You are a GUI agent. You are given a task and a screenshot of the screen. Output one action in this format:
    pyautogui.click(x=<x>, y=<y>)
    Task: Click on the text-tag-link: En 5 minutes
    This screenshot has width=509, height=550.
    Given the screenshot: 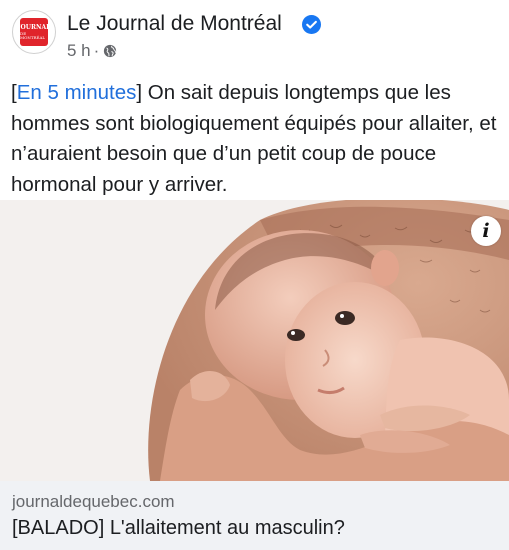 What is the action you would take?
    pyautogui.click(x=77, y=92)
    